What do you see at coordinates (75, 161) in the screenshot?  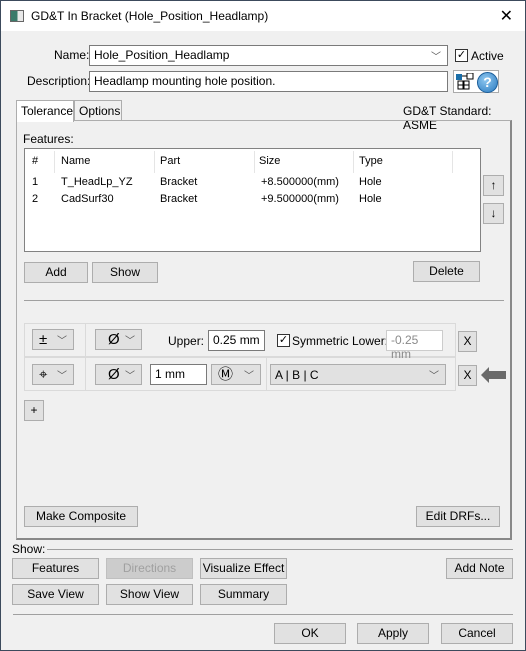 I see `column-header: Name` at bounding box center [75, 161].